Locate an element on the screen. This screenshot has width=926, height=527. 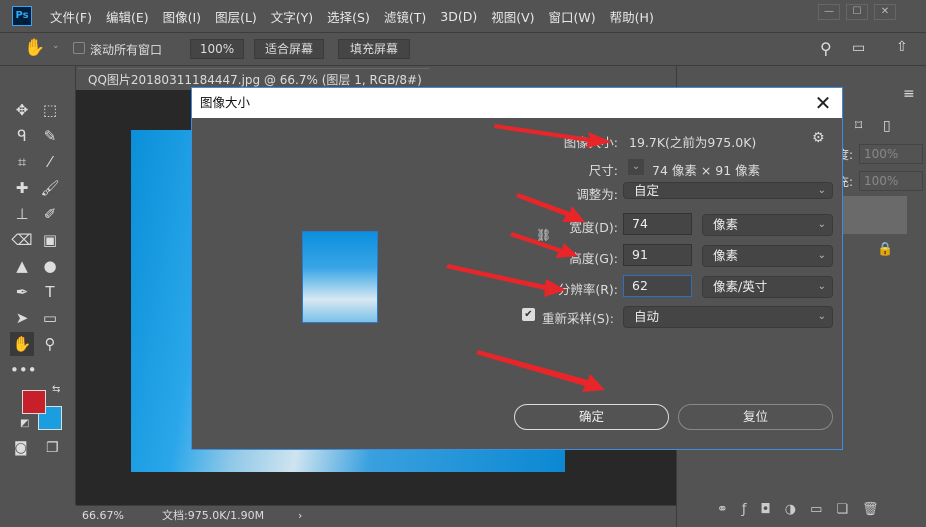
arrow-resolution is located at coordinates (506, 280).